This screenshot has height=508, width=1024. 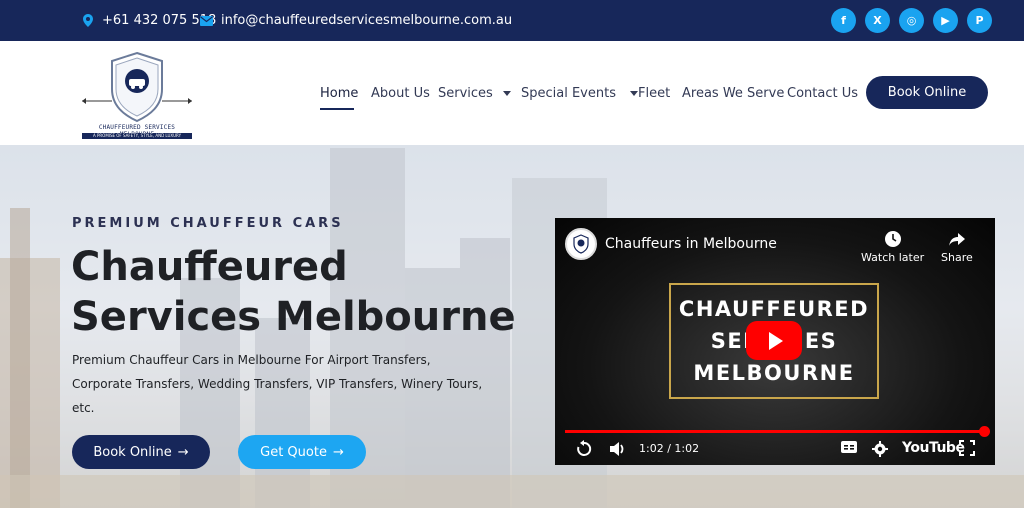 I want to click on active-underline, so click(x=337, y=109).